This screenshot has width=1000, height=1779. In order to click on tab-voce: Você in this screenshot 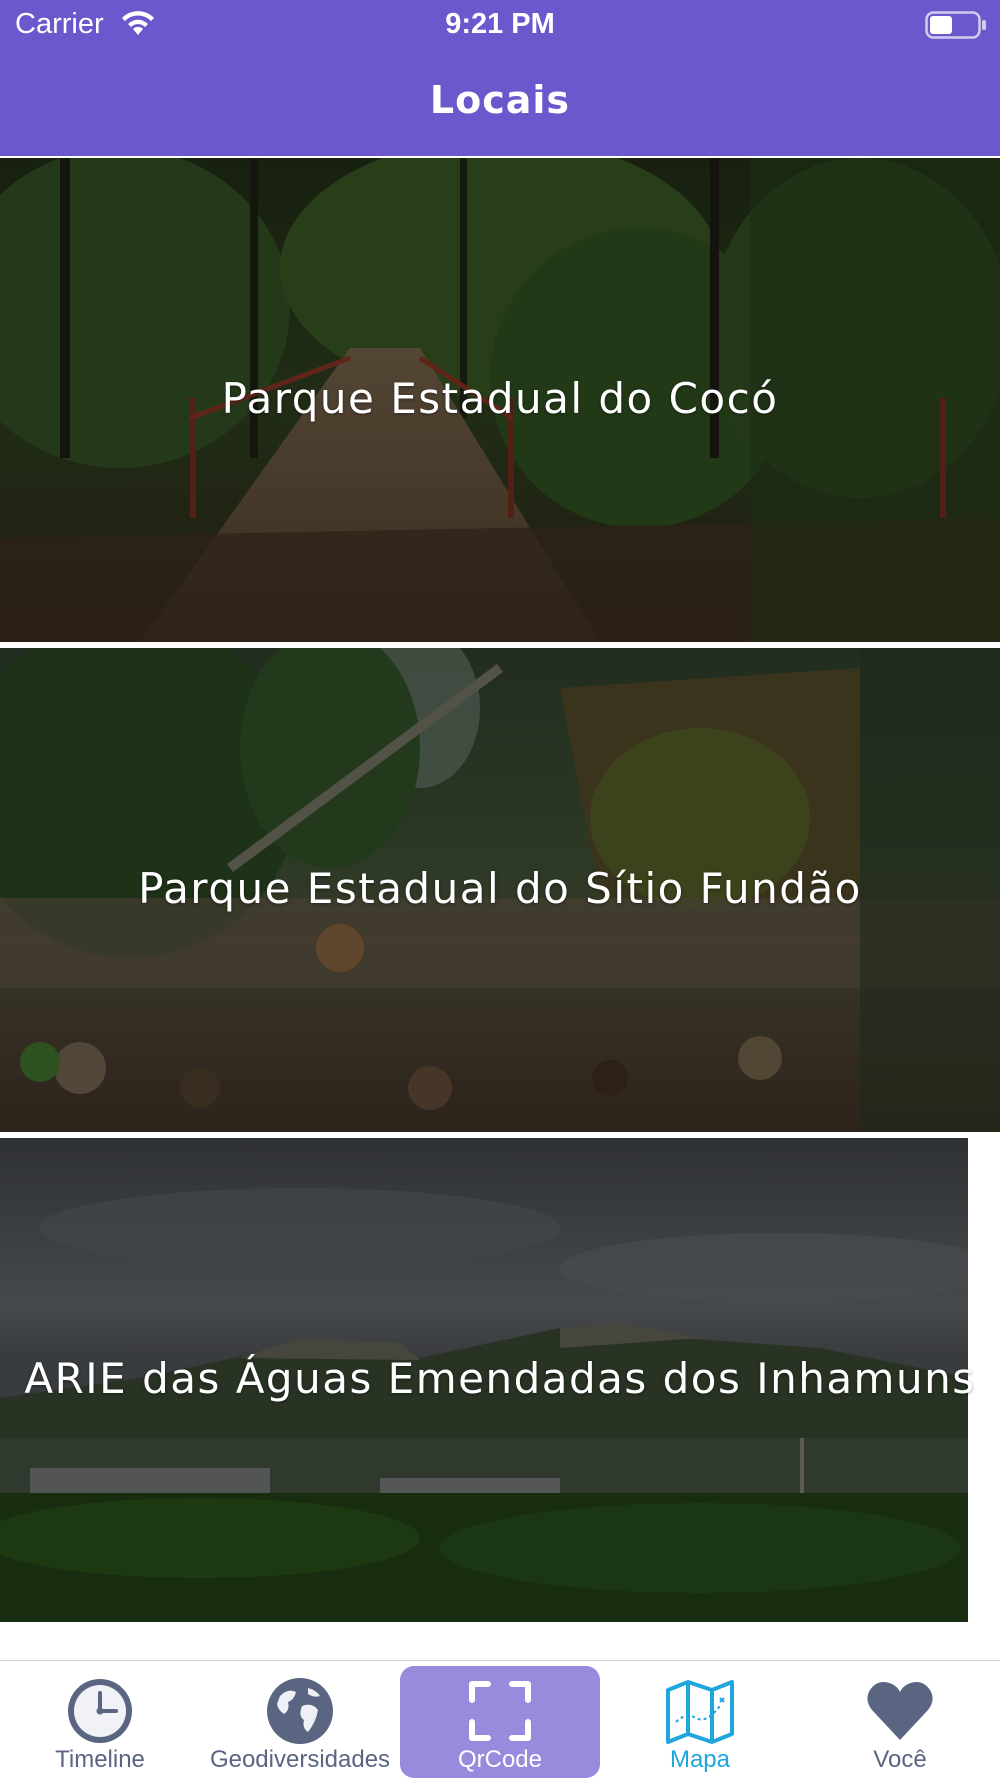, I will do `click(900, 1722)`.